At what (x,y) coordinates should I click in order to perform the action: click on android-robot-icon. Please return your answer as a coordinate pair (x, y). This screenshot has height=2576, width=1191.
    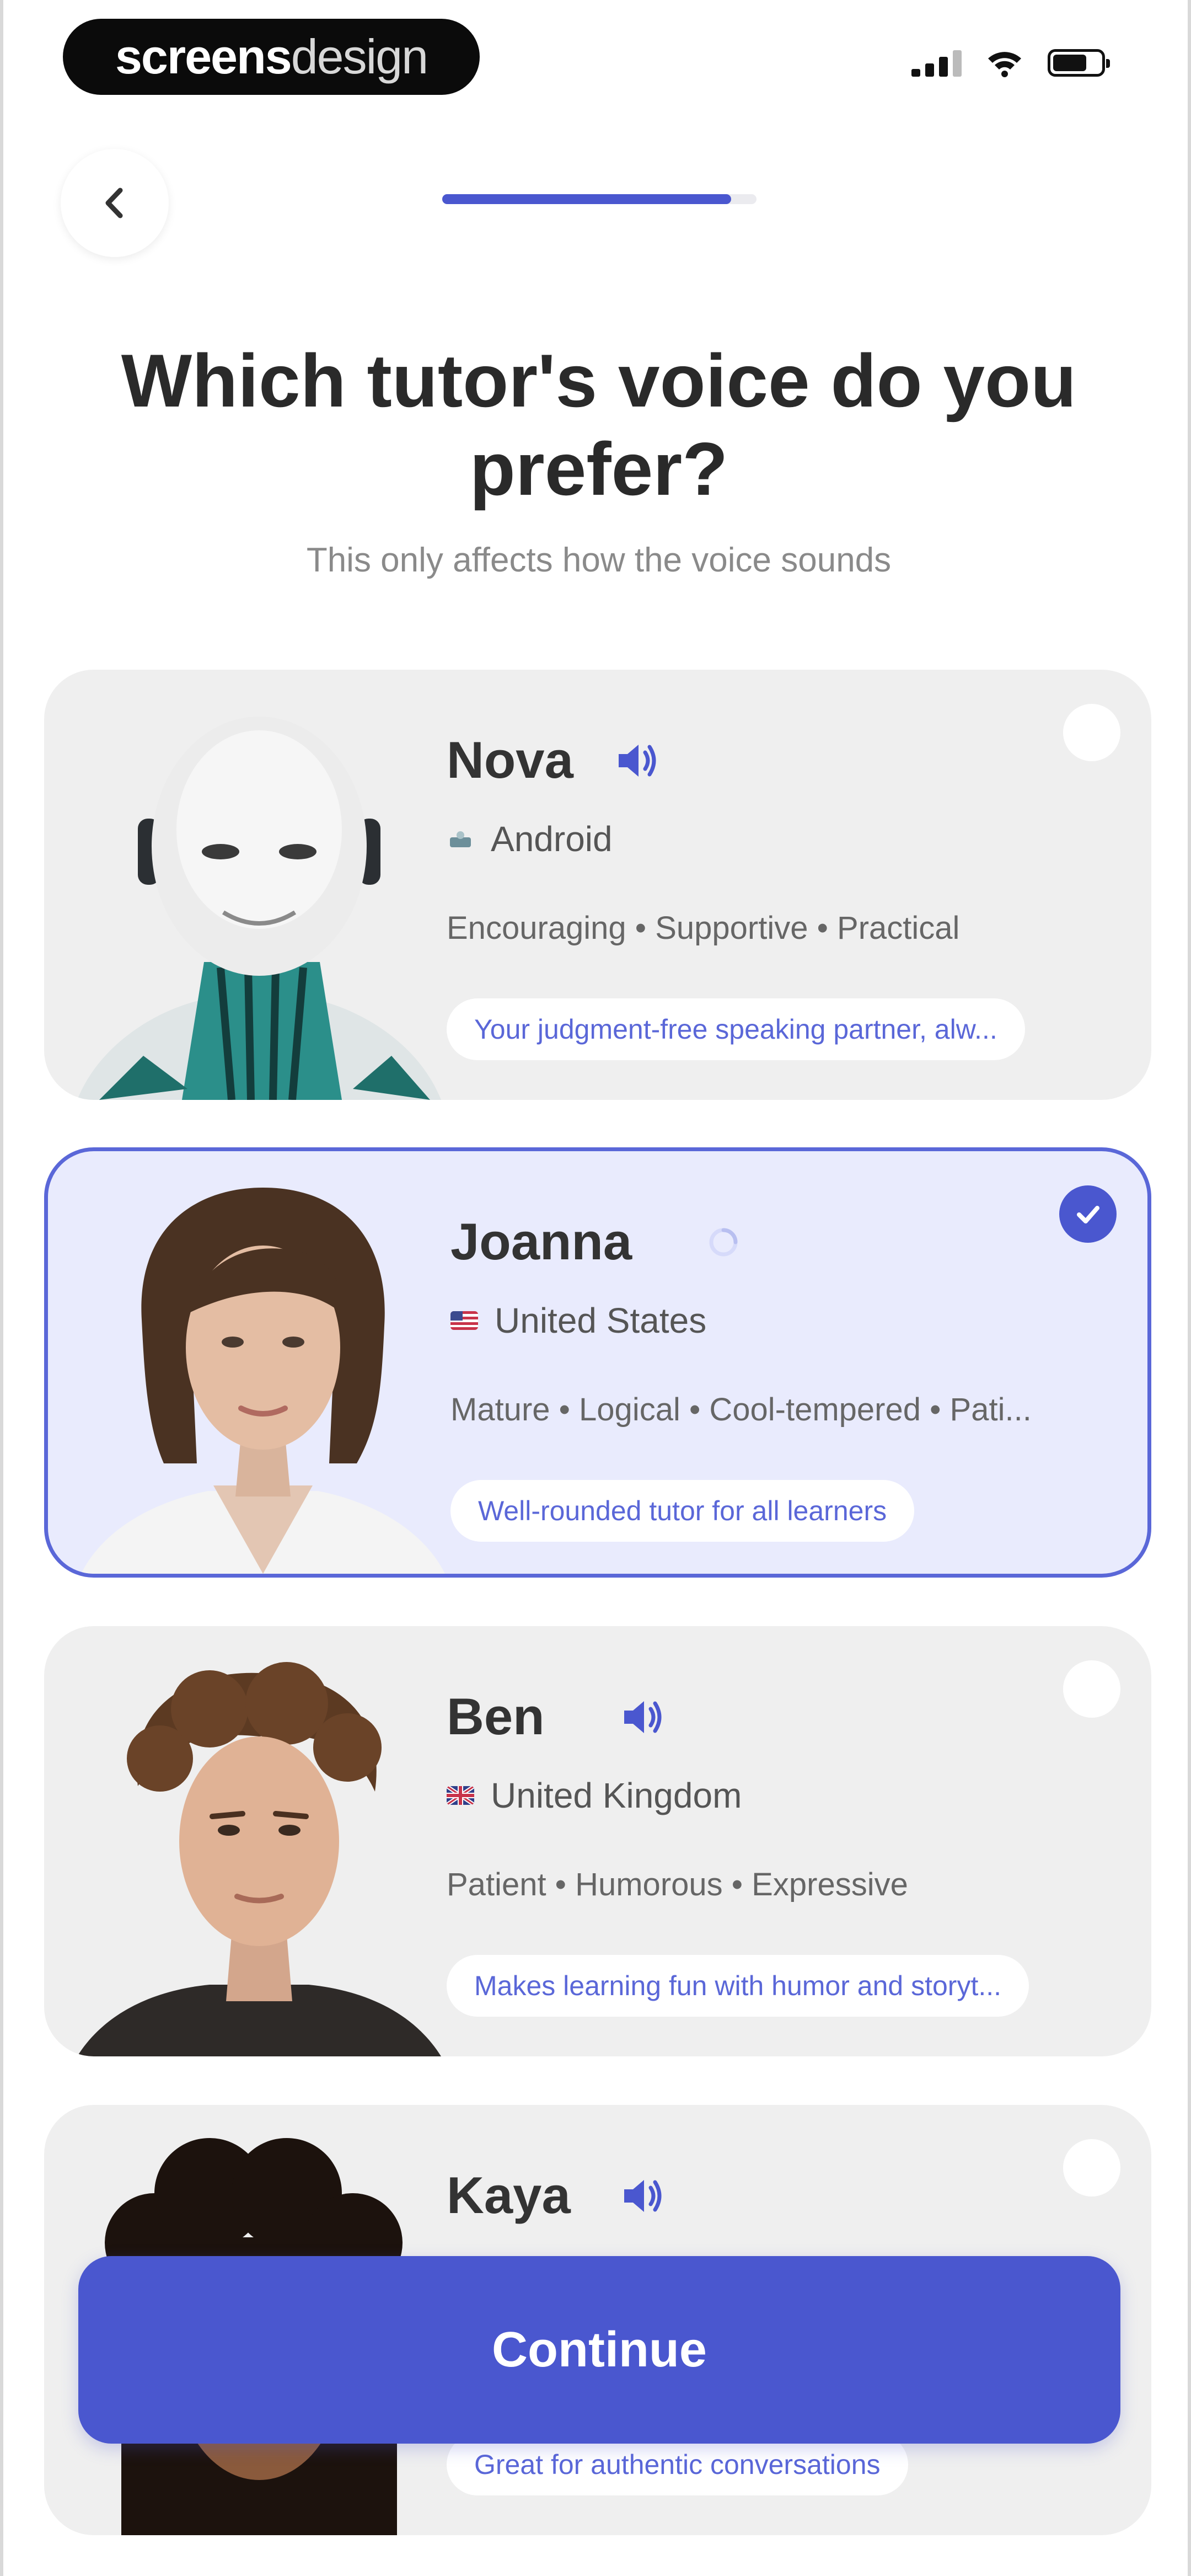
    Looking at the image, I should click on (460, 839).